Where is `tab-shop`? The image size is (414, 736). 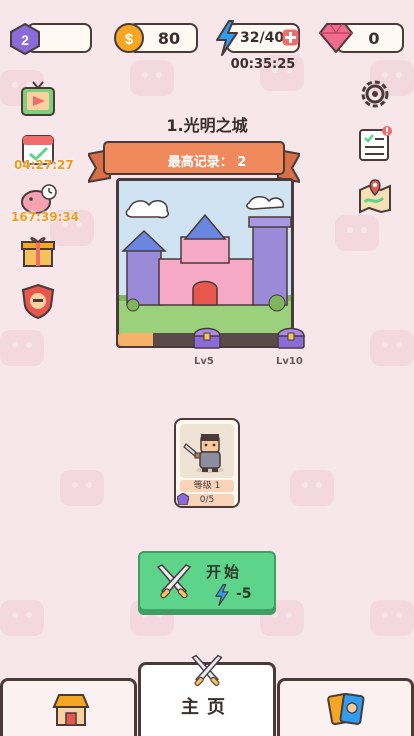
tab-shop is located at coordinates (68, 707).